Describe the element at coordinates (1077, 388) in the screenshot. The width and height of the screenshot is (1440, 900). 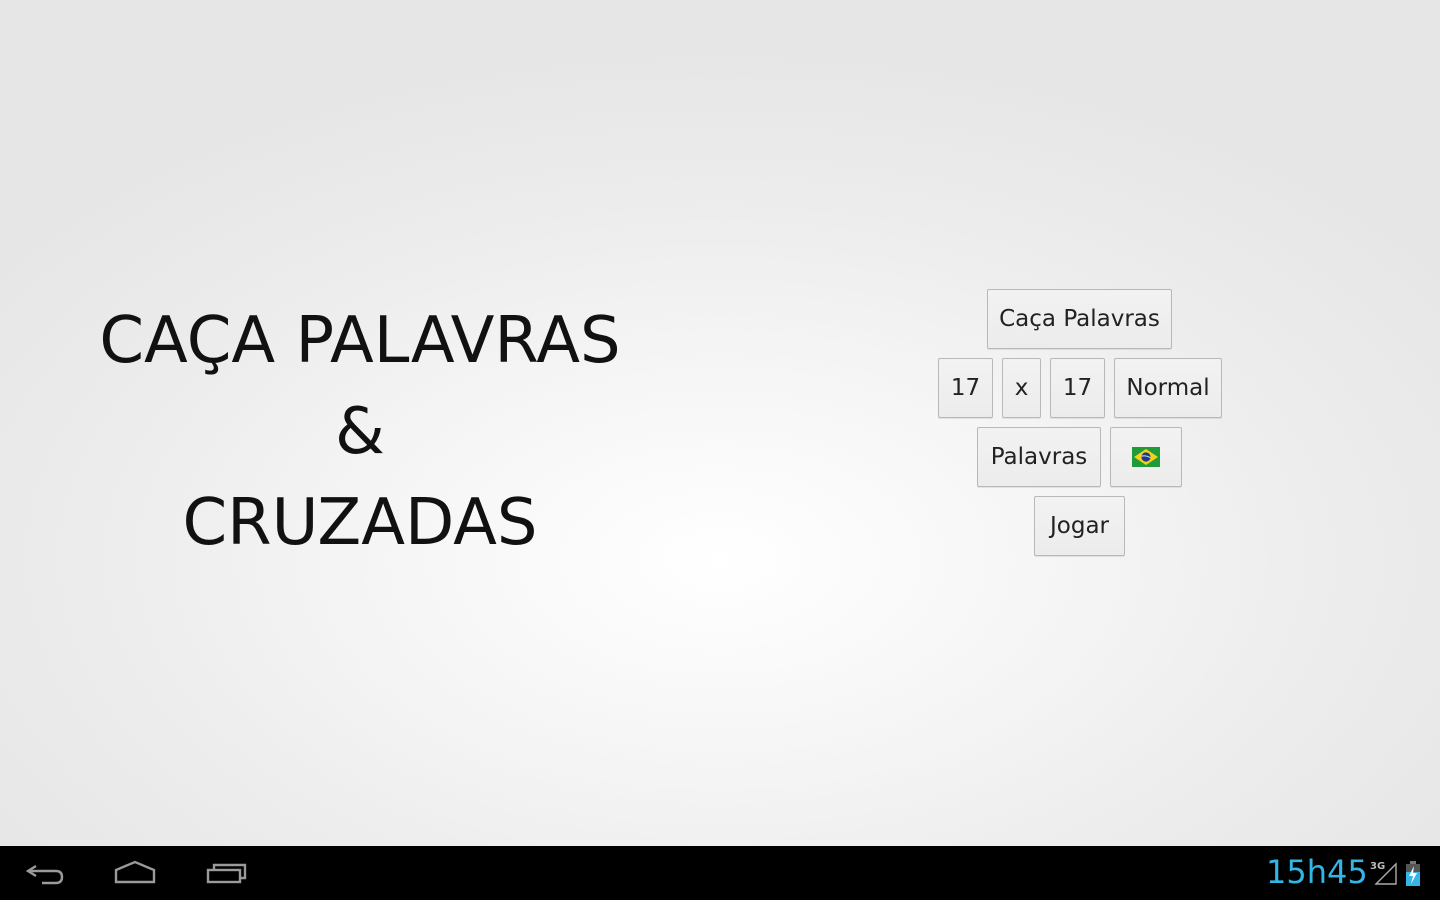
I see `grid-cols-button: 17` at that location.